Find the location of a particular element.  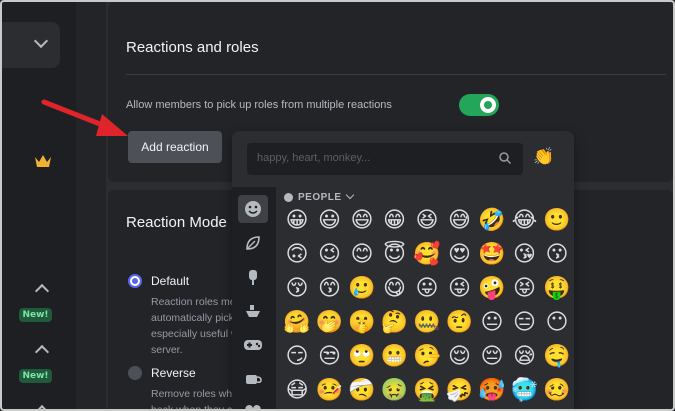

emoji-button: 😋 is located at coordinates (395, 289).